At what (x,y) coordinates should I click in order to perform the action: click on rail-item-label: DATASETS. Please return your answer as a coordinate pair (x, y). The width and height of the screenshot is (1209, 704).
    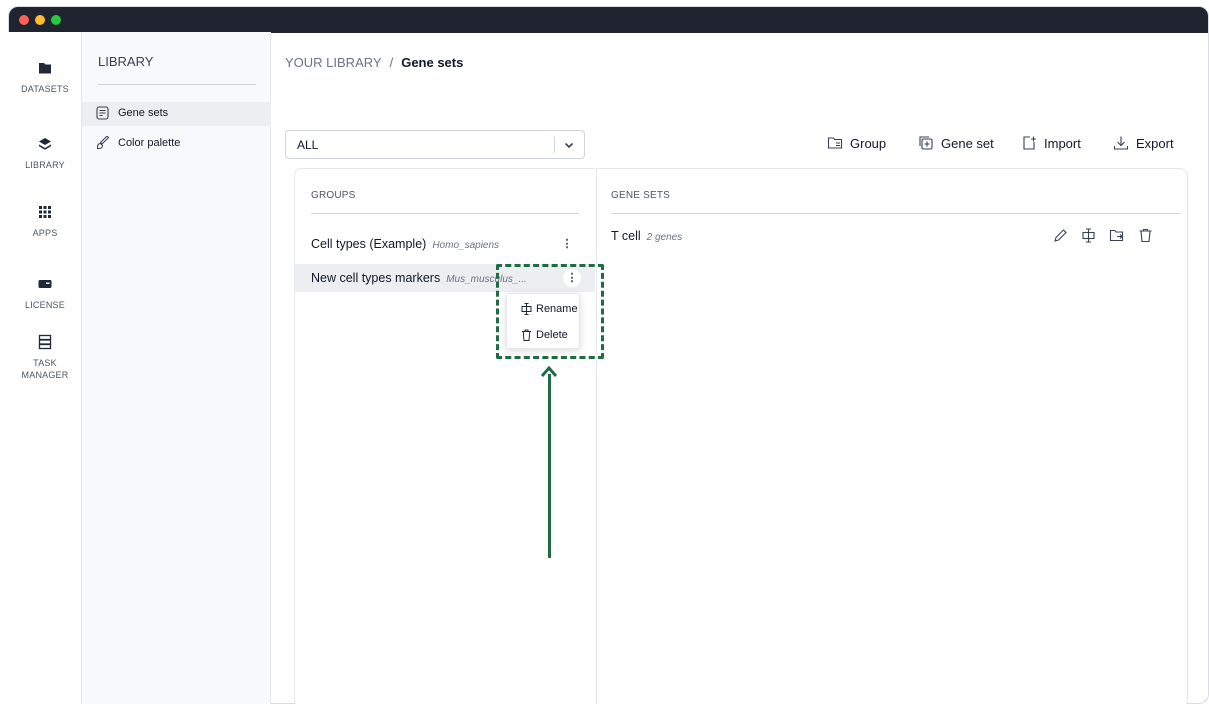
    Looking at the image, I should click on (45, 89).